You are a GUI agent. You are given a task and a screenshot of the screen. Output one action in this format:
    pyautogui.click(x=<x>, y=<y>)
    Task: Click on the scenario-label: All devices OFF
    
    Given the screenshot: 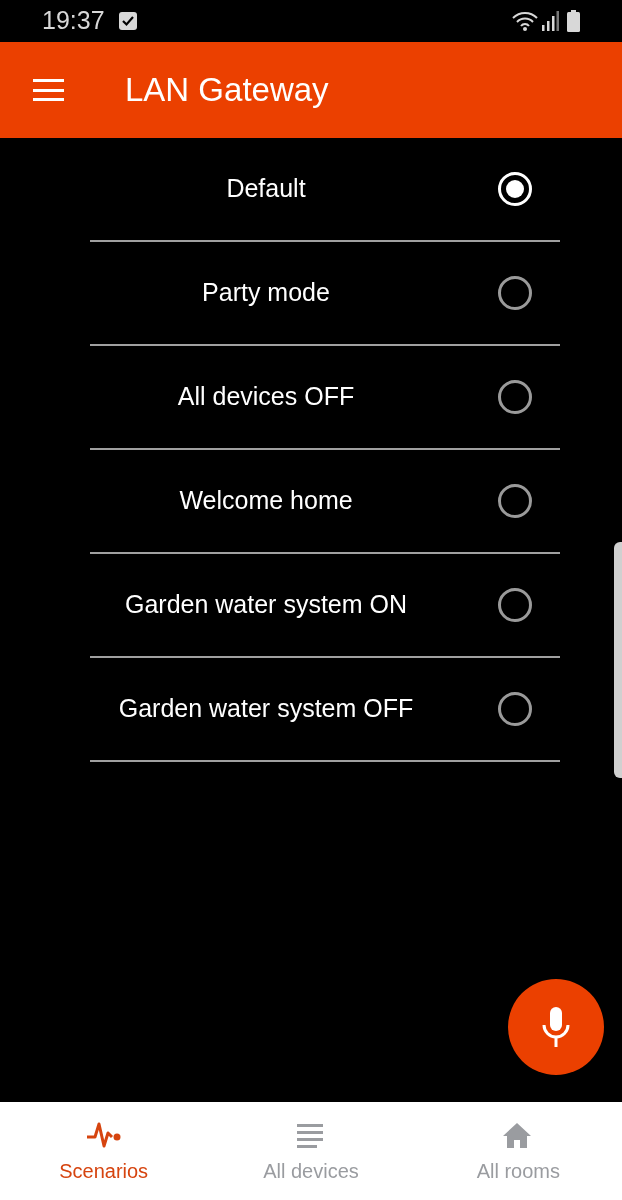 What is the action you would take?
    pyautogui.click(x=266, y=397)
    